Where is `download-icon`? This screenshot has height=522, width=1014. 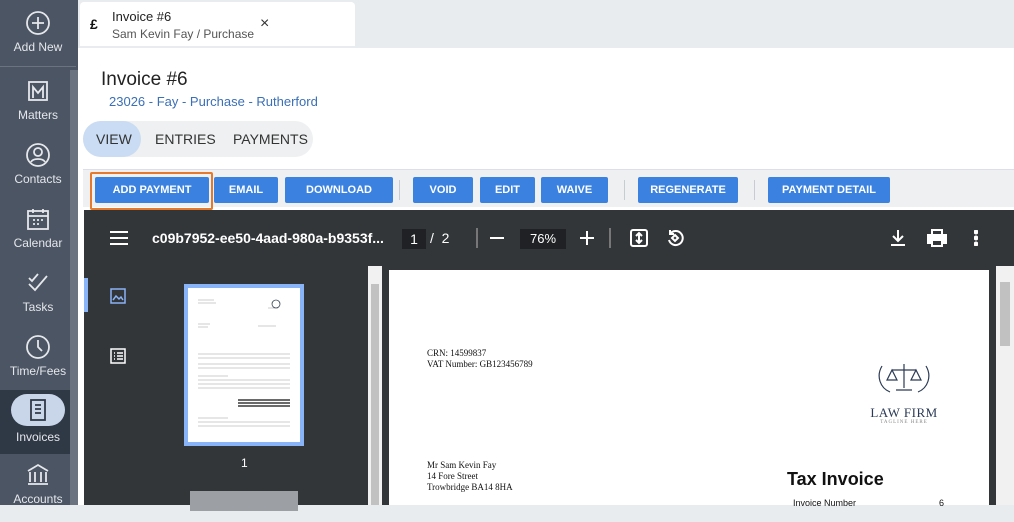 download-icon is located at coordinates (898, 238).